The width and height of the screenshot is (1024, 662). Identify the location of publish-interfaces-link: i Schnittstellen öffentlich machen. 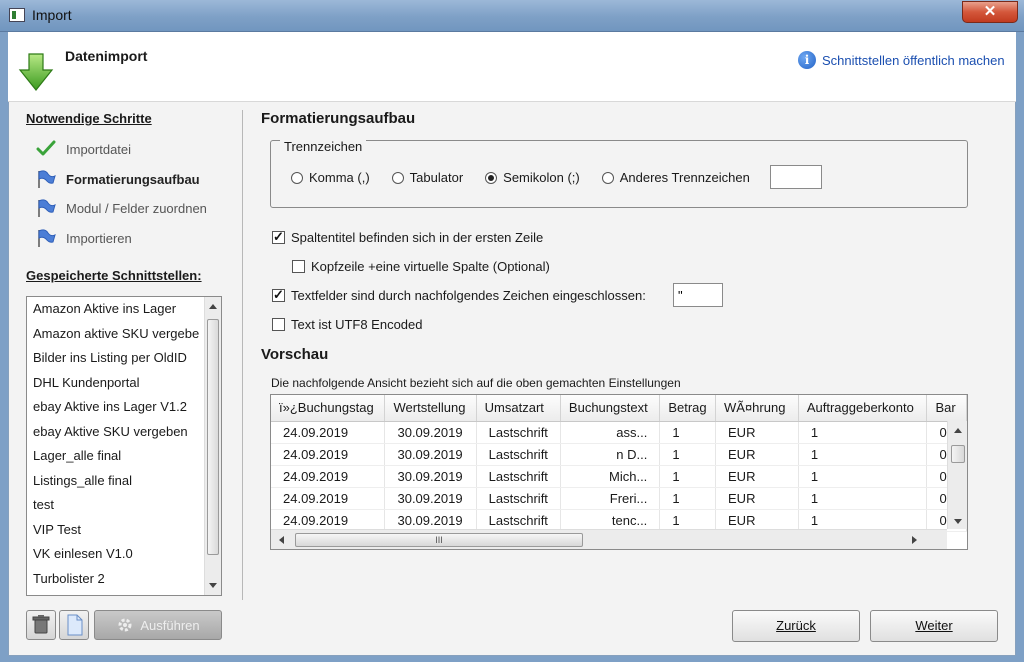
(901, 60).